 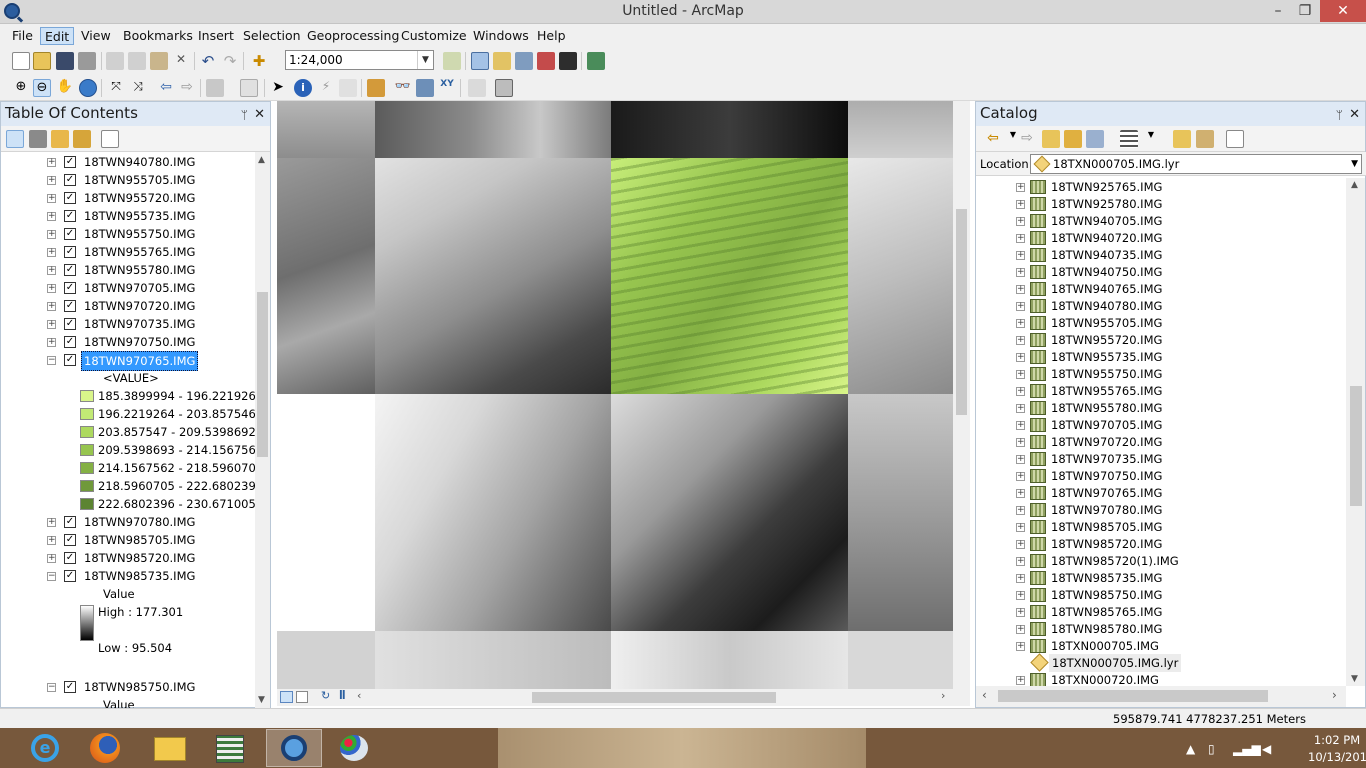 What do you see at coordinates (46, 748) in the screenshot?
I see `internet-explorer-icon: e` at bounding box center [46, 748].